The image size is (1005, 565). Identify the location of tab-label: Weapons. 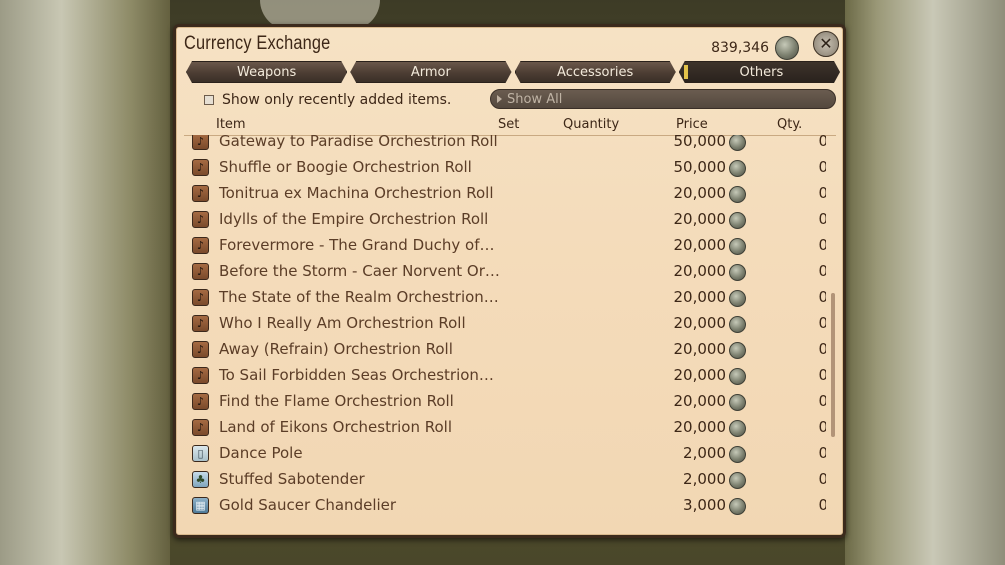
(266, 72).